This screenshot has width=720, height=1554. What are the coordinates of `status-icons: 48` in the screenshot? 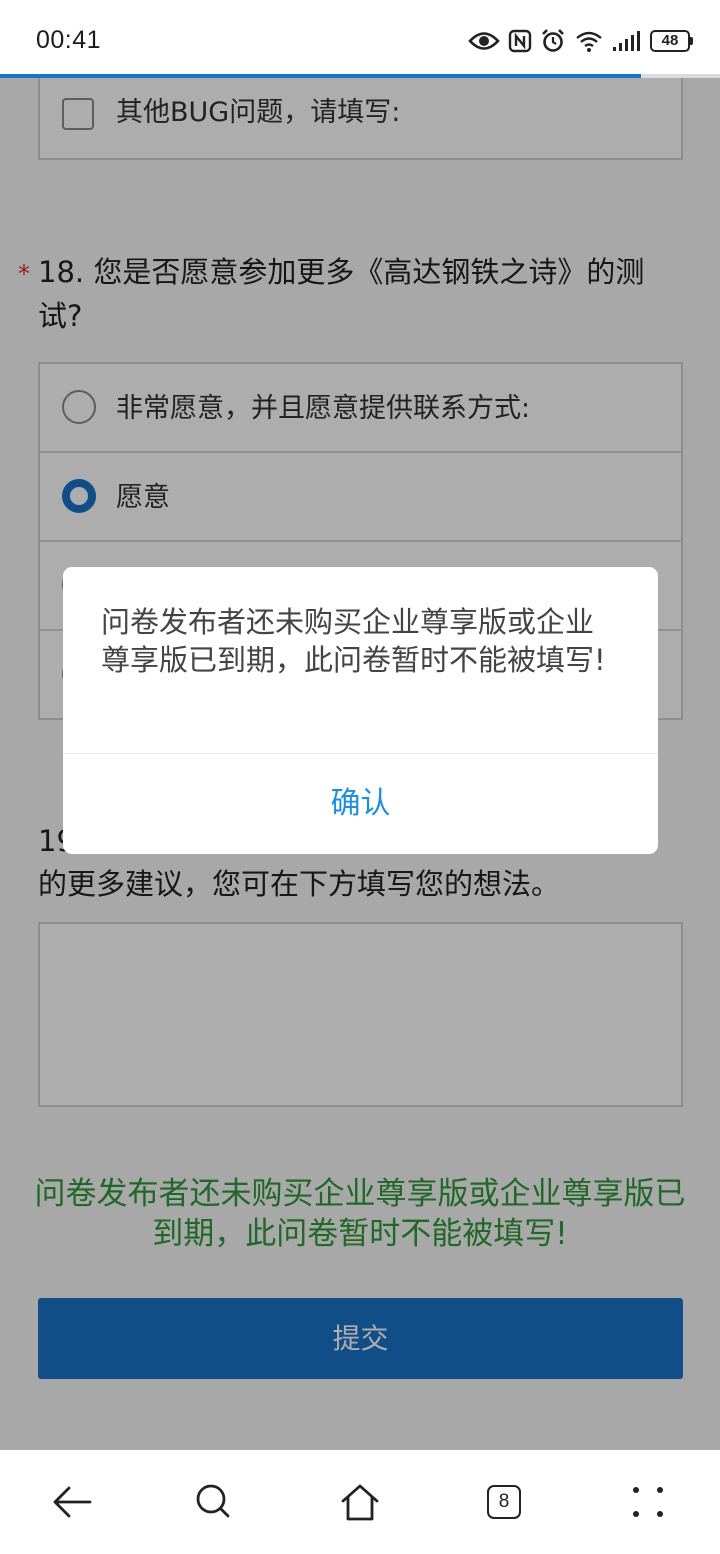 It's located at (580, 41).